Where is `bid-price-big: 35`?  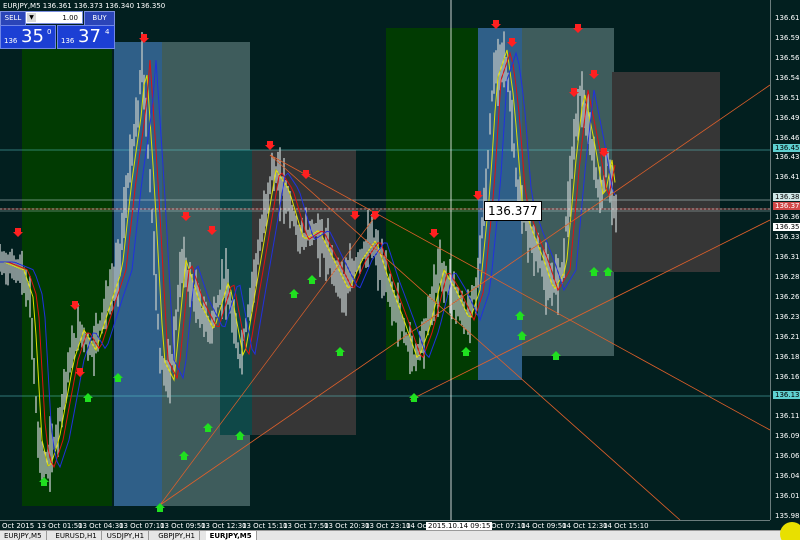
bid-price-big: 35 is located at coordinates (32, 36).